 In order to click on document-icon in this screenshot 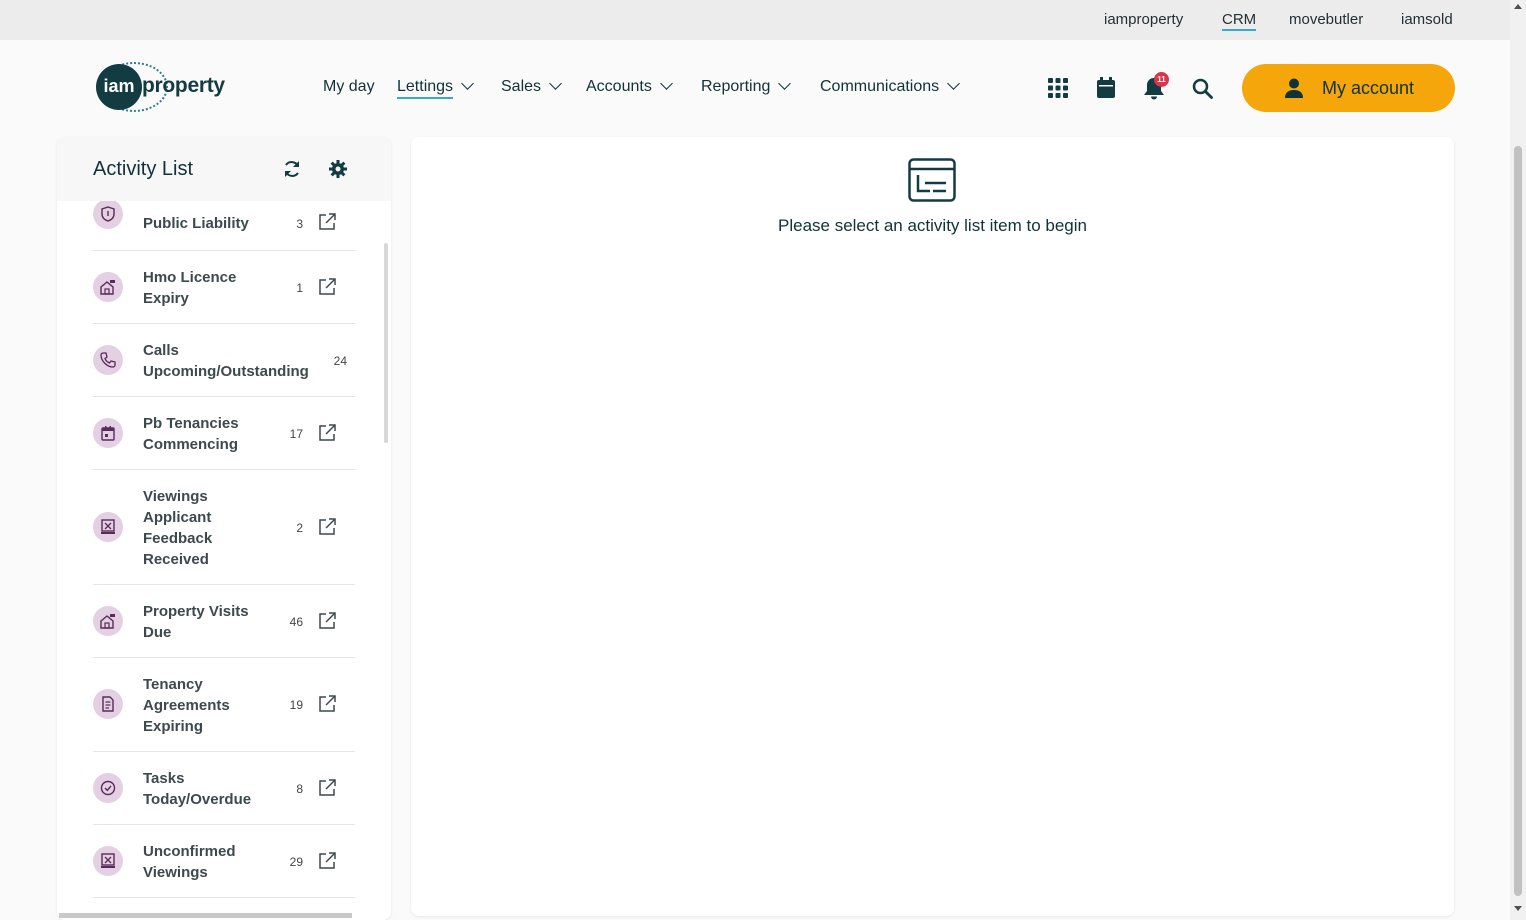, I will do `click(108, 704)`.